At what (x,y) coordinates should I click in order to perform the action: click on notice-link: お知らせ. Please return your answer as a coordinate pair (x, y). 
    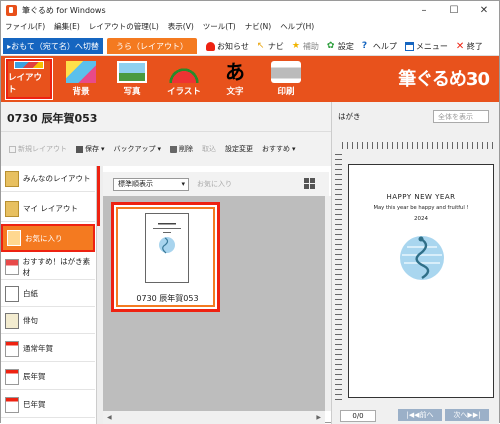
    Looking at the image, I should click on (227, 46).